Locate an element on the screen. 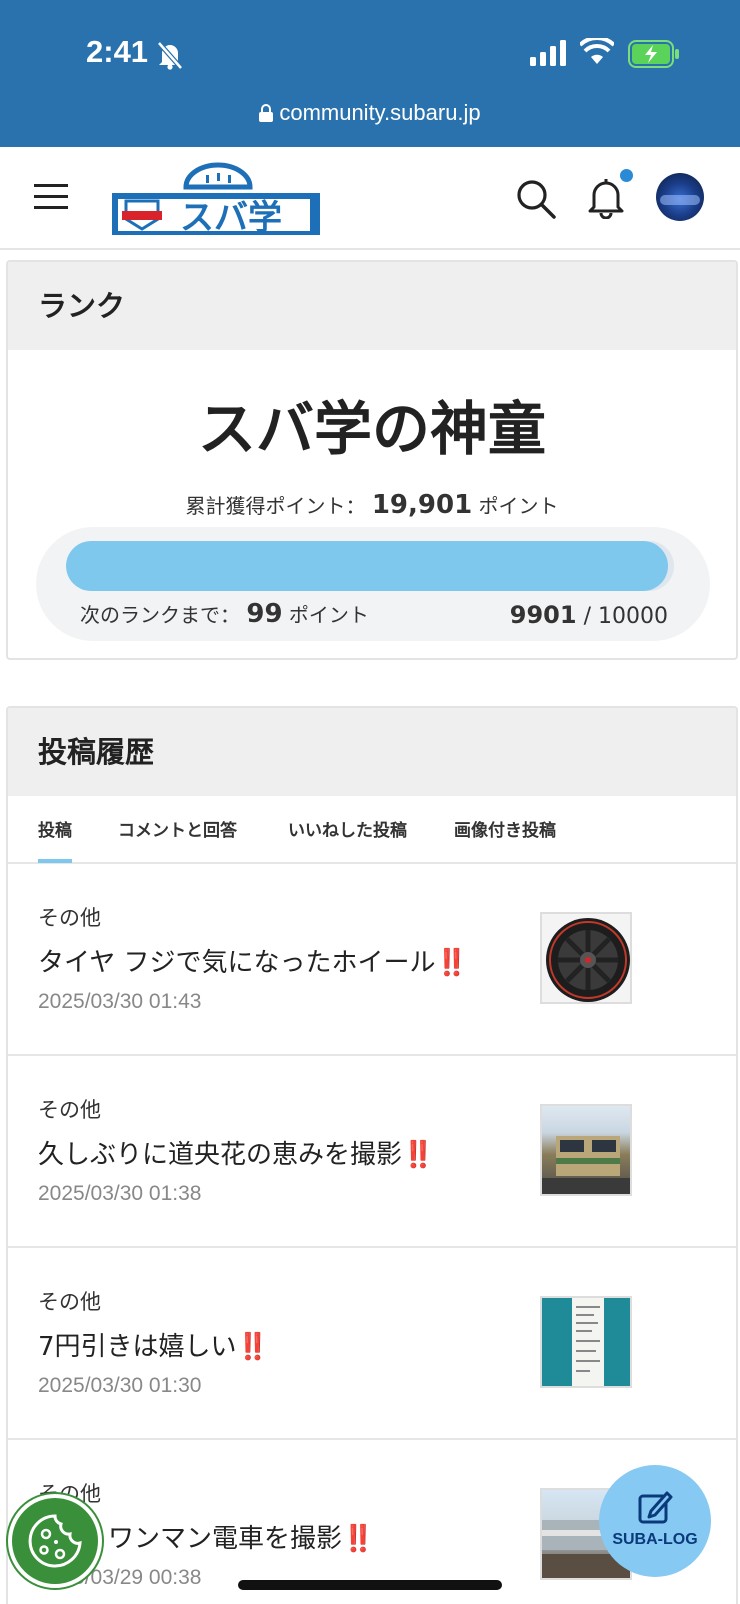 The width and height of the screenshot is (740, 1604). battery-icon is located at coordinates (653, 54).